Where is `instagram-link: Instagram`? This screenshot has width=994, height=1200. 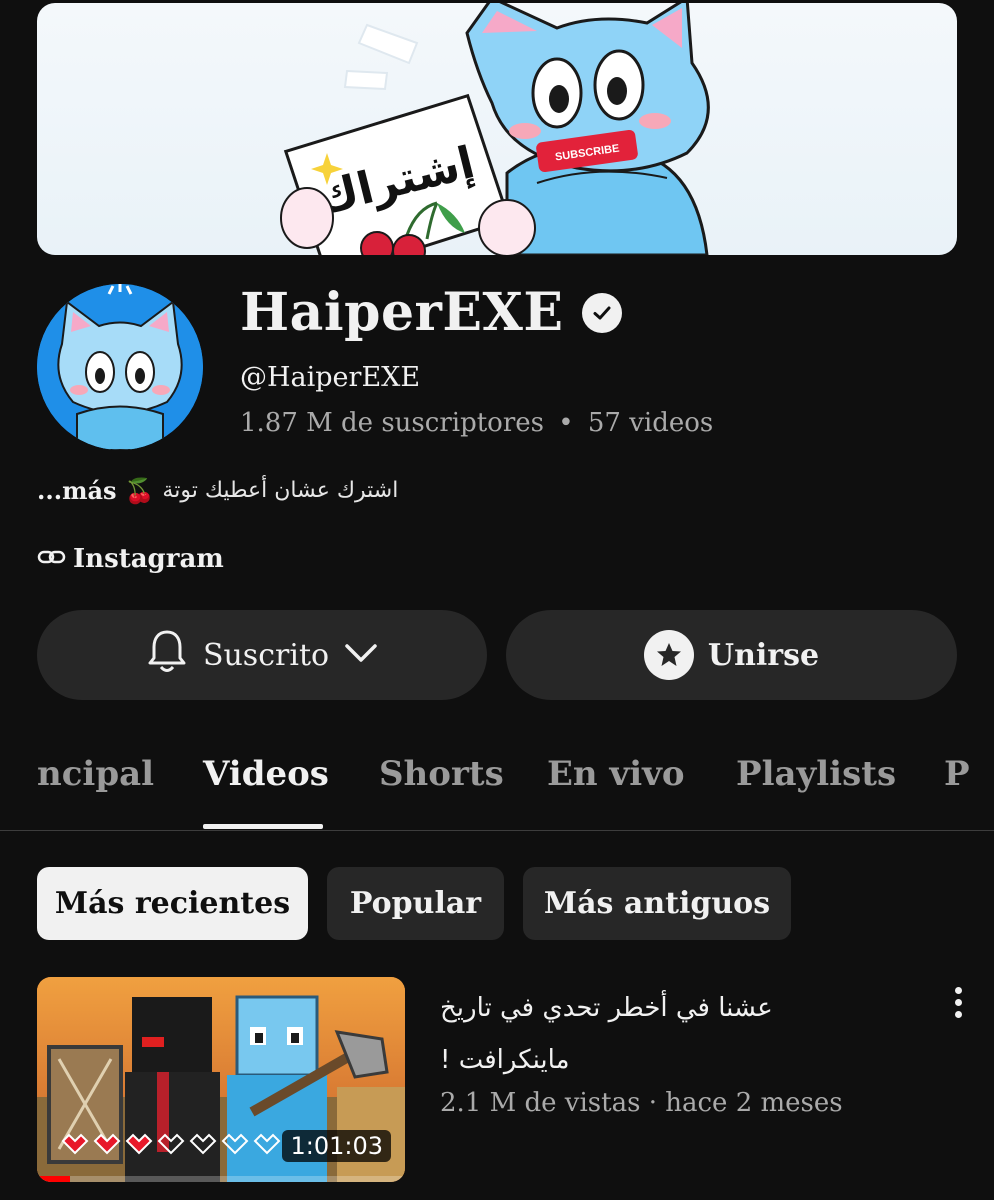 instagram-link: Instagram is located at coordinates (130, 559).